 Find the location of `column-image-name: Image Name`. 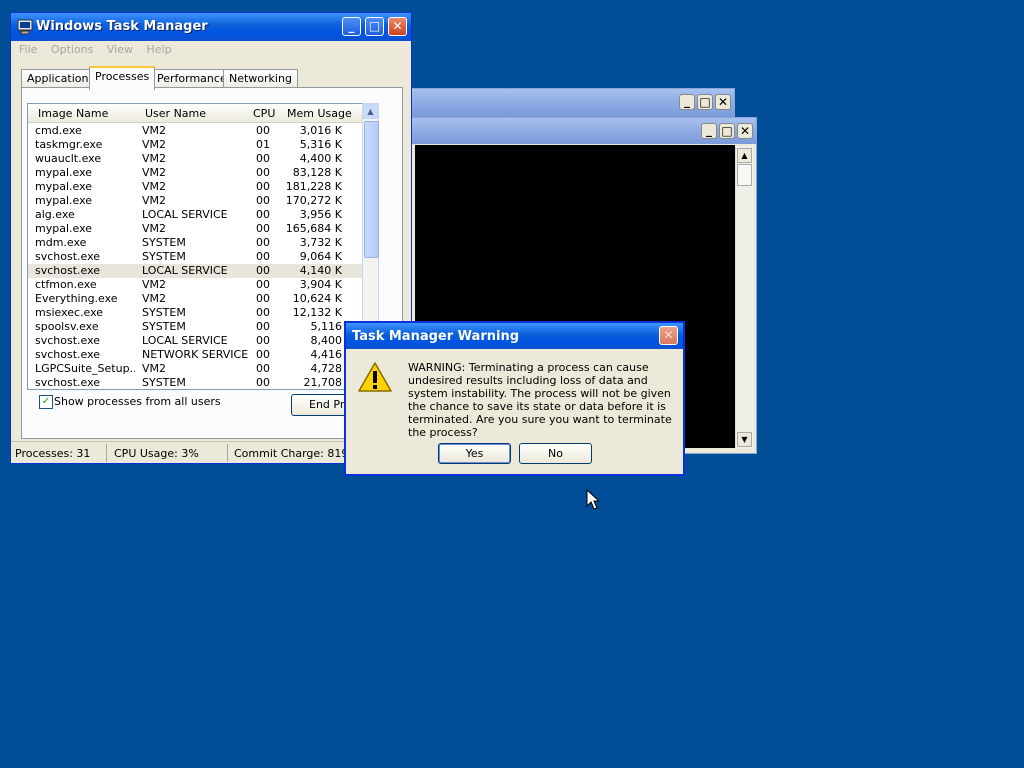

column-image-name: Image Name is located at coordinates (73, 113).